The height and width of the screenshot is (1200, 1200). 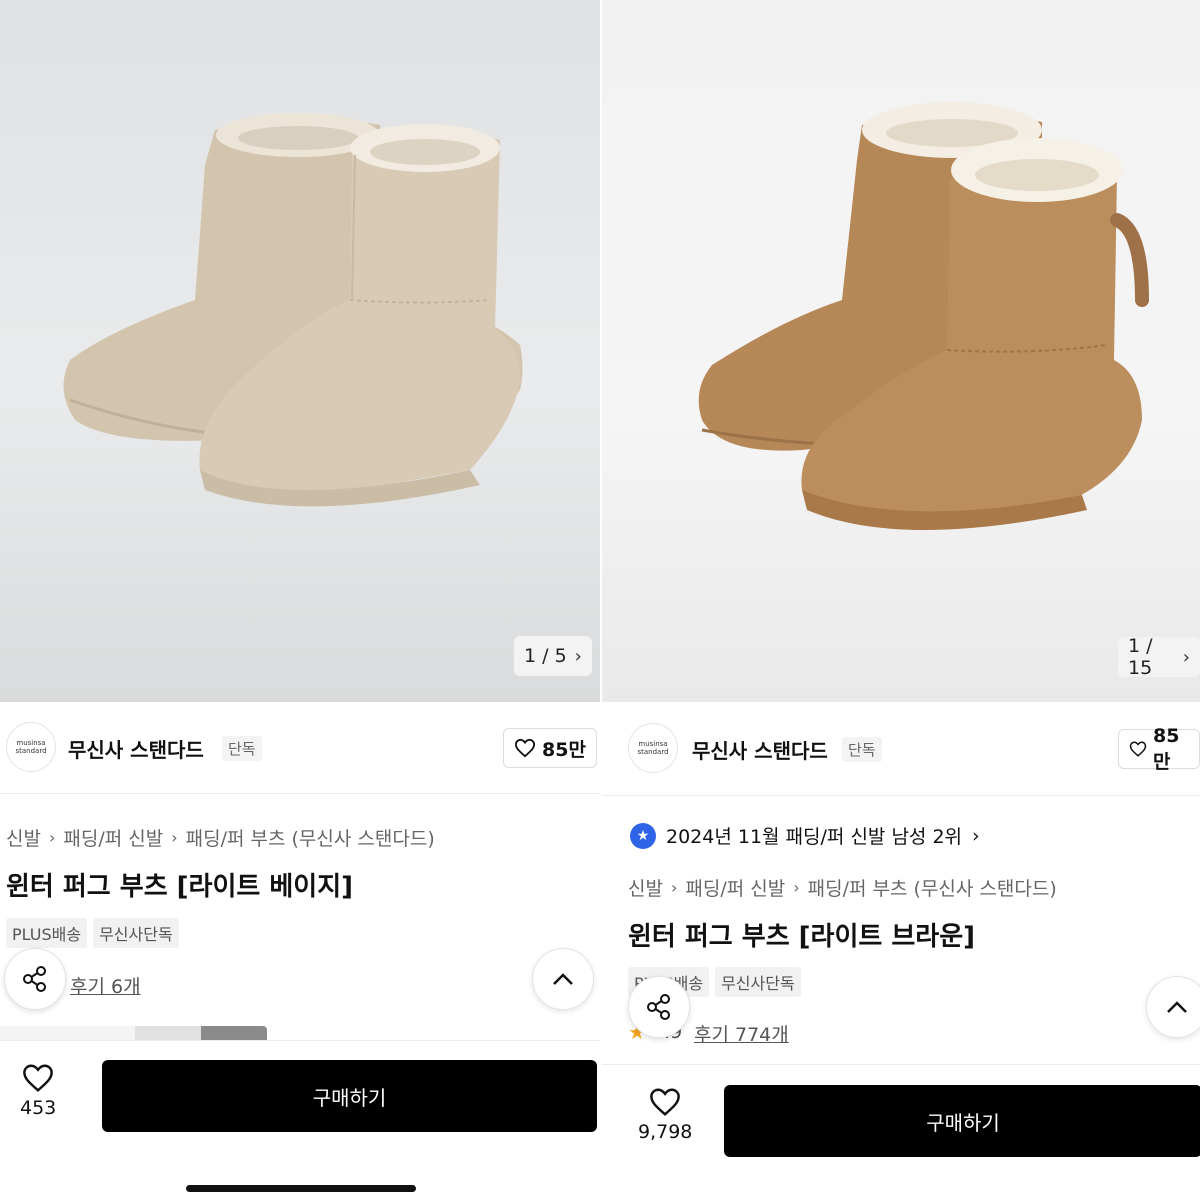 I want to click on bottom-bar: 9,798 구매하기, so click(x=901, y=1132).